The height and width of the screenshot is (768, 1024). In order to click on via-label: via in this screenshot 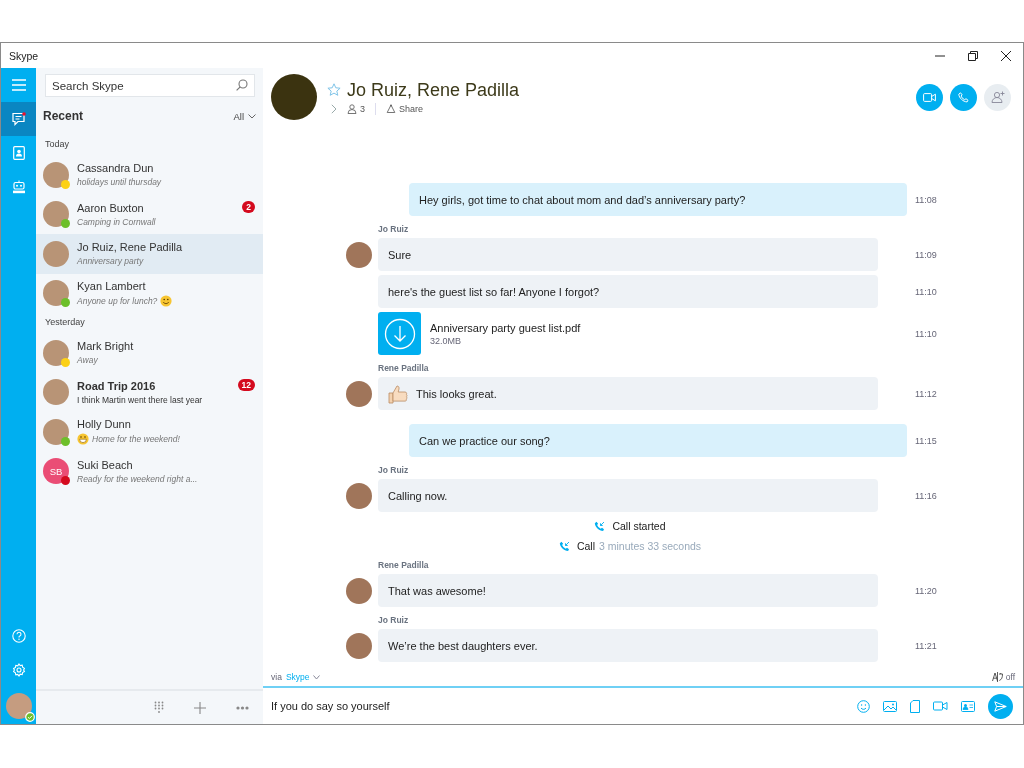, I will do `click(276, 677)`.